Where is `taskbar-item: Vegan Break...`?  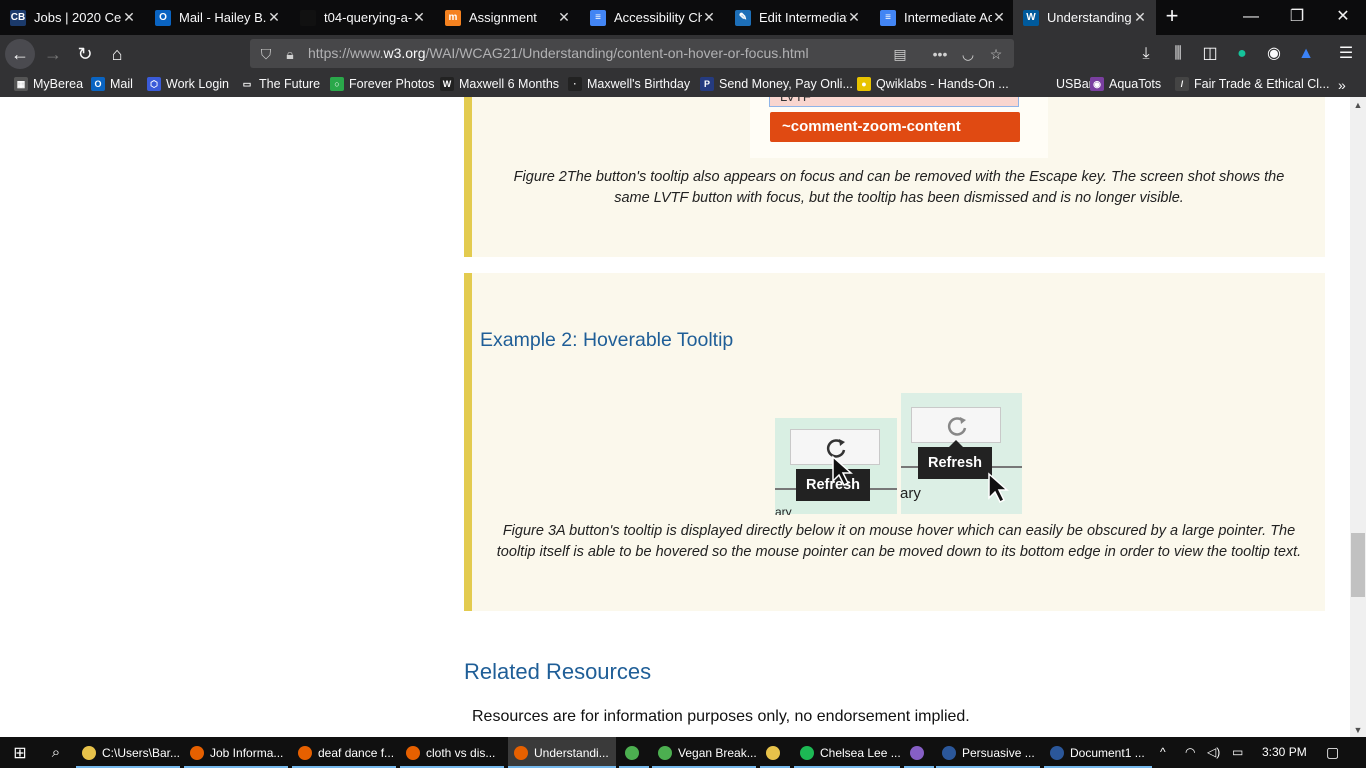 taskbar-item: Vegan Break... is located at coordinates (704, 752).